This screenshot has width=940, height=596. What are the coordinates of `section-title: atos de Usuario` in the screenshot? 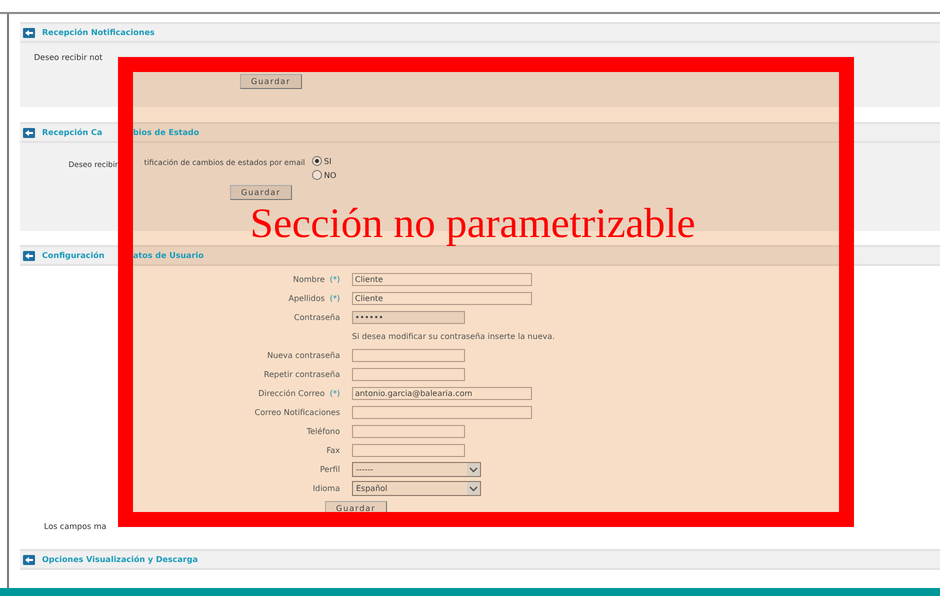 It's located at (168, 255).